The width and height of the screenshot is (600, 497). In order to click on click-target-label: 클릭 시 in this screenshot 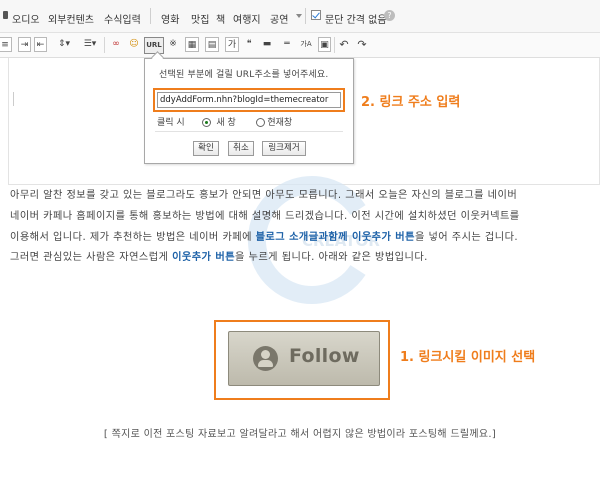, I will do `click(171, 123)`.